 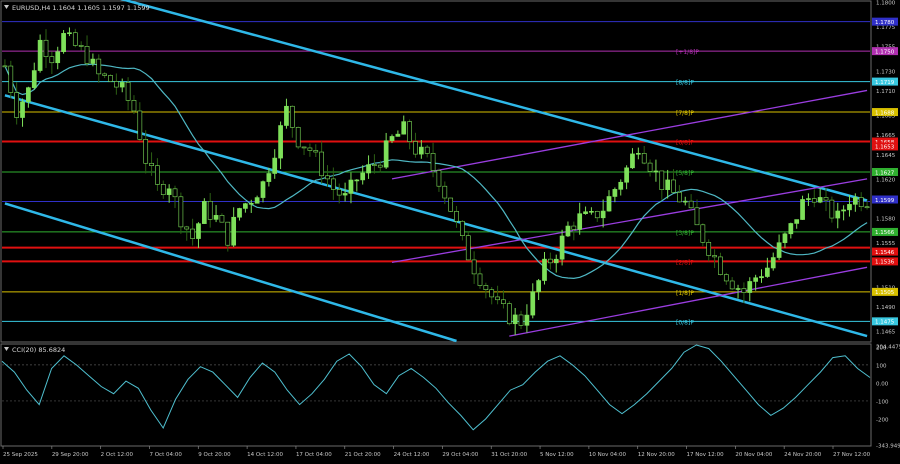 I want to click on time-tick-label: 20 Nov 04:00, so click(x=754, y=455).